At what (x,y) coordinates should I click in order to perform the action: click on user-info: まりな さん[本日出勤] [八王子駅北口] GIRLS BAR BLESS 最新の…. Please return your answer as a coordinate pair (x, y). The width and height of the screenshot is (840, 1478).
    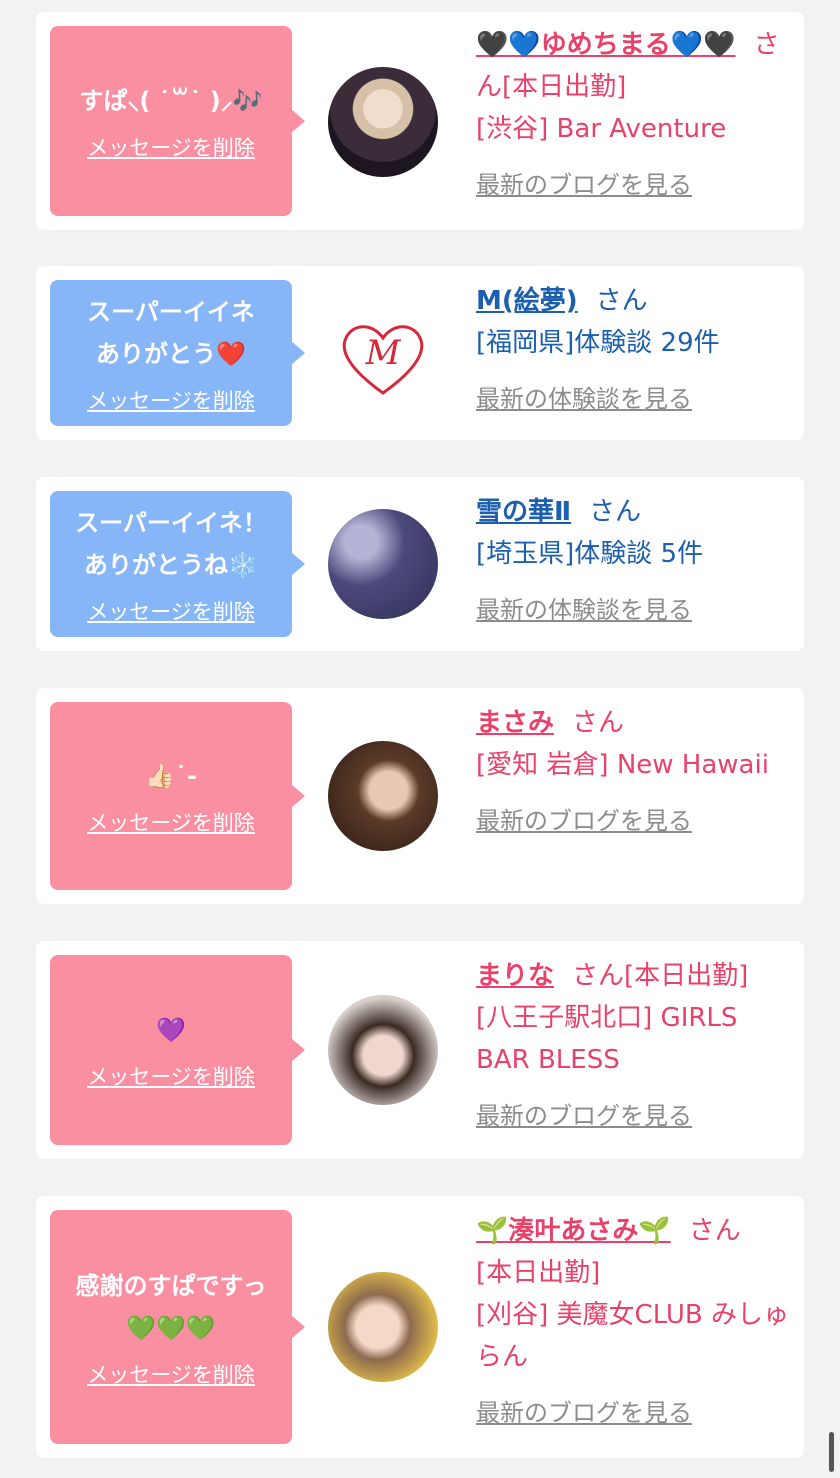
    Looking at the image, I should click on (636, 1046).